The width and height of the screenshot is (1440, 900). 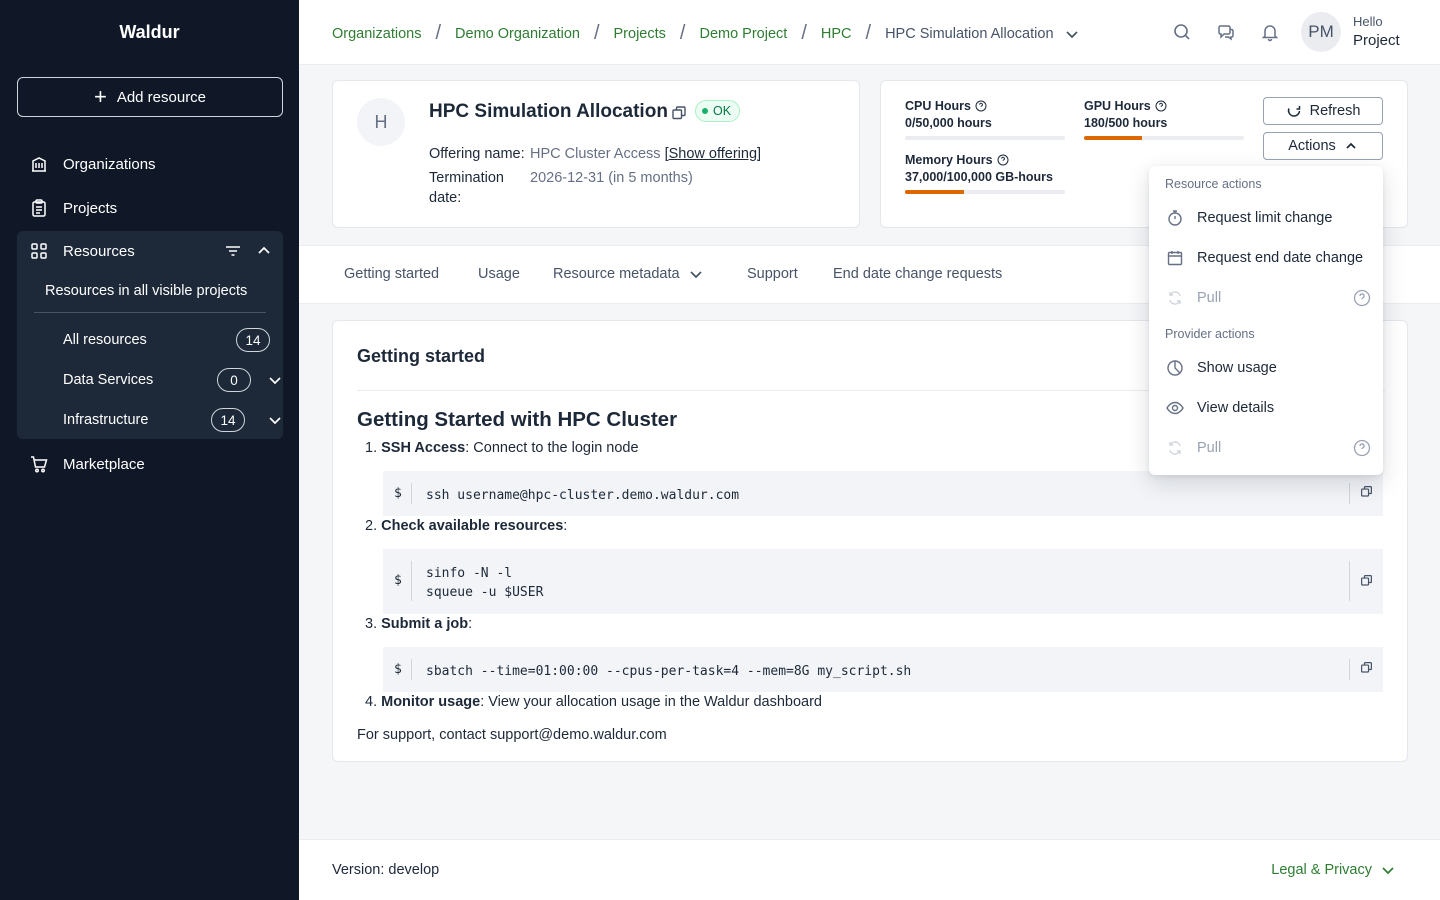 I want to click on sidebar-item-data-services: Data Services 0, so click(x=172, y=380).